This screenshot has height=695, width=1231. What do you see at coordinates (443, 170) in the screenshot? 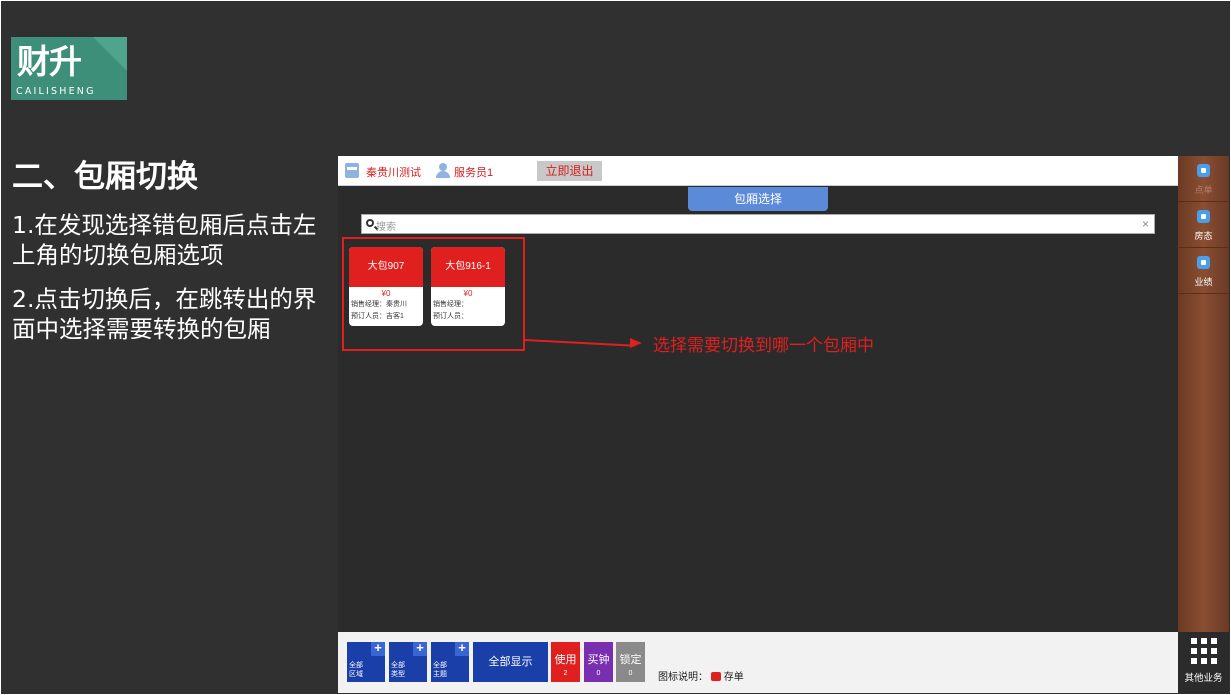
I see `user-icon` at bounding box center [443, 170].